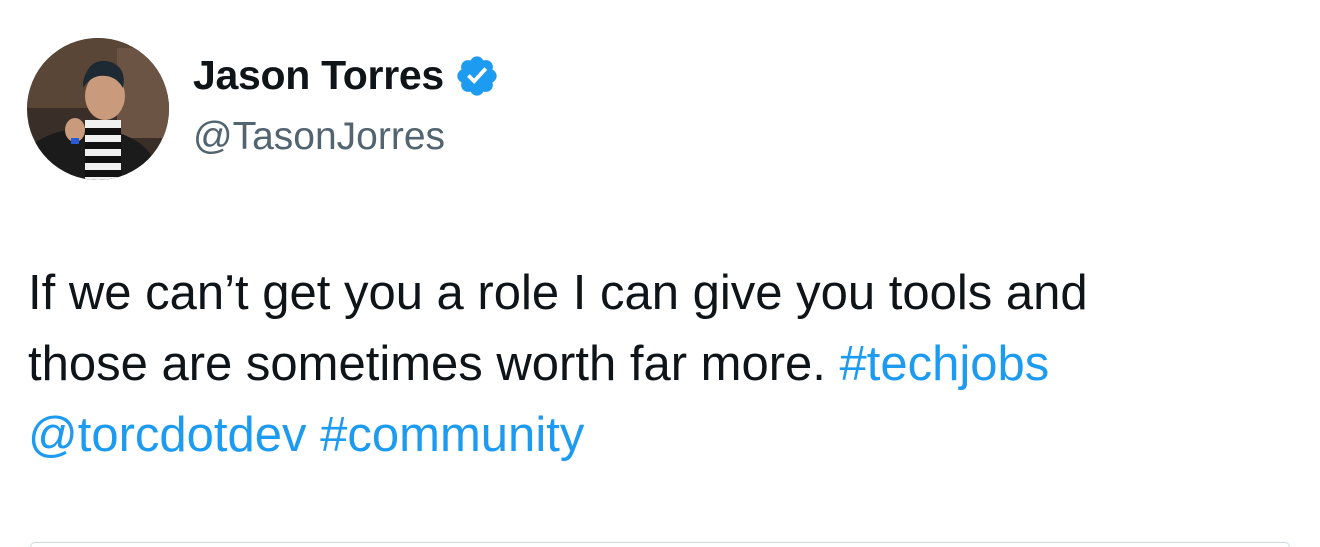 The image size is (1320, 547). I want to click on avatar, so click(98, 109).